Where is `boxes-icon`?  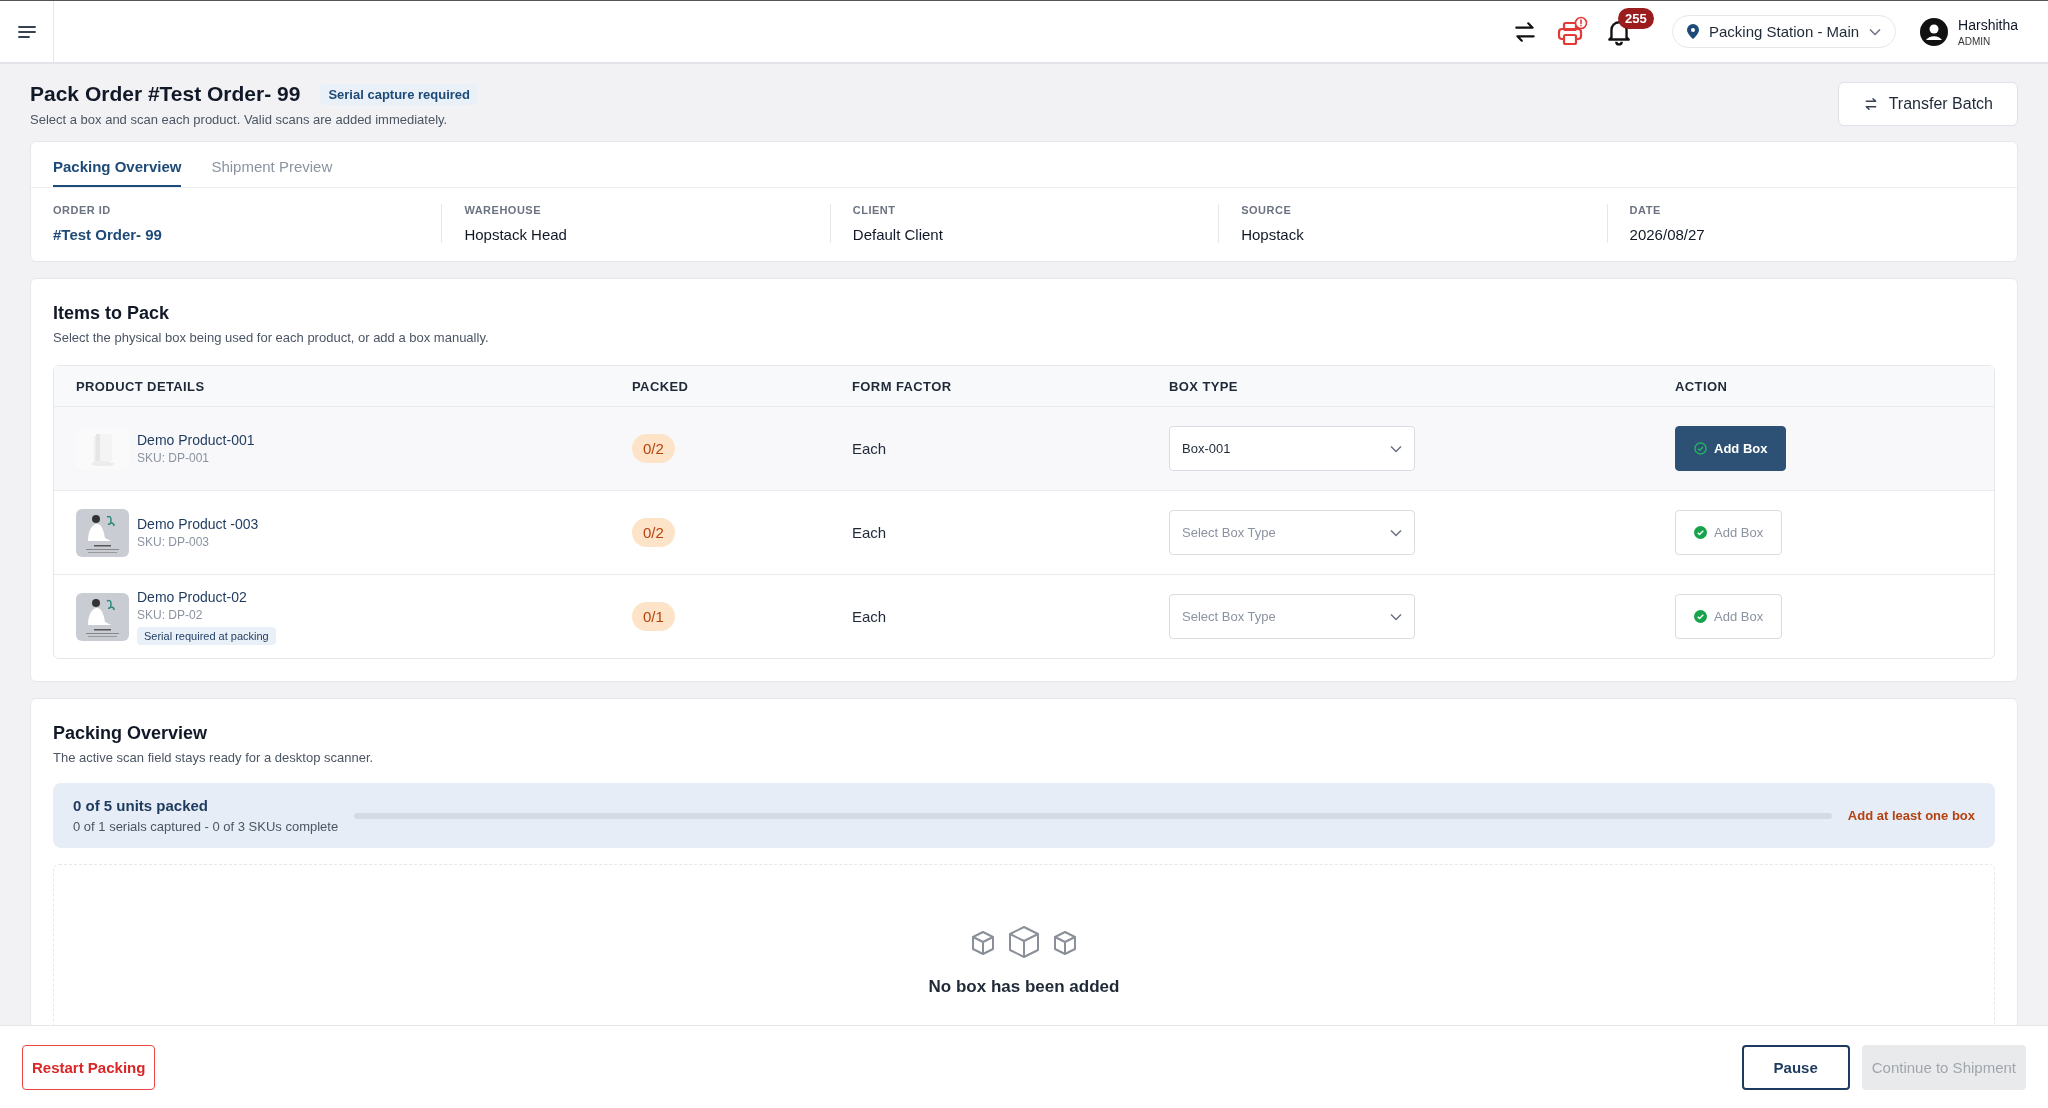
boxes-icon is located at coordinates (1024, 943).